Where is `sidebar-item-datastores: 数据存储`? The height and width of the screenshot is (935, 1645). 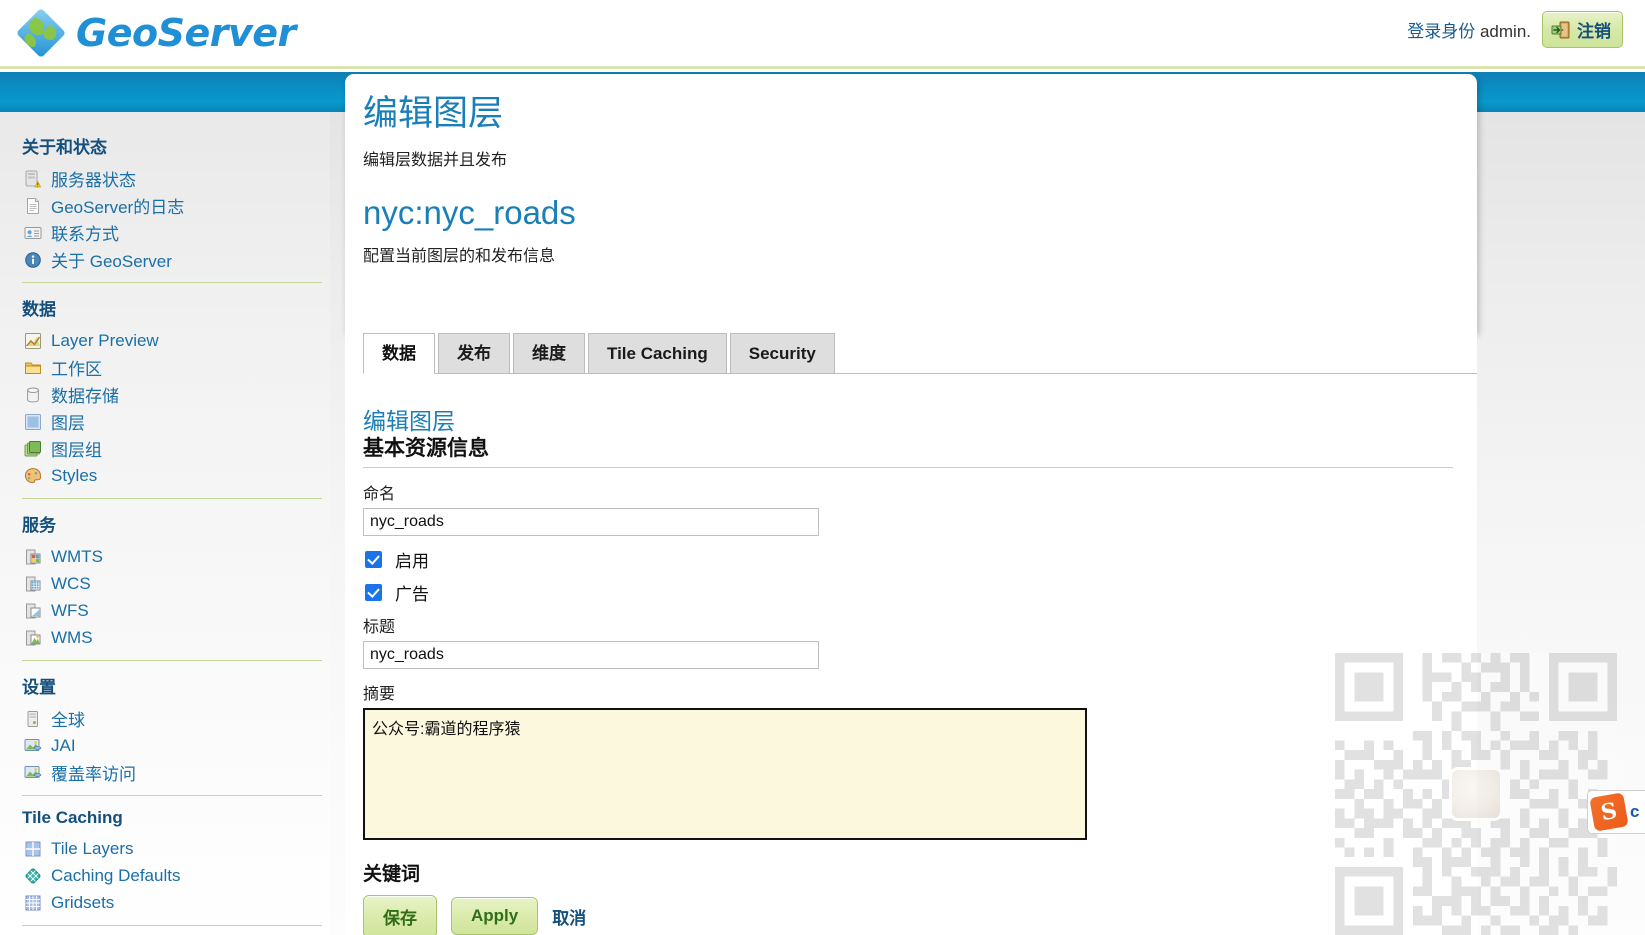
sidebar-item-datastores: 数据存储 is located at coordinates (176, 394).